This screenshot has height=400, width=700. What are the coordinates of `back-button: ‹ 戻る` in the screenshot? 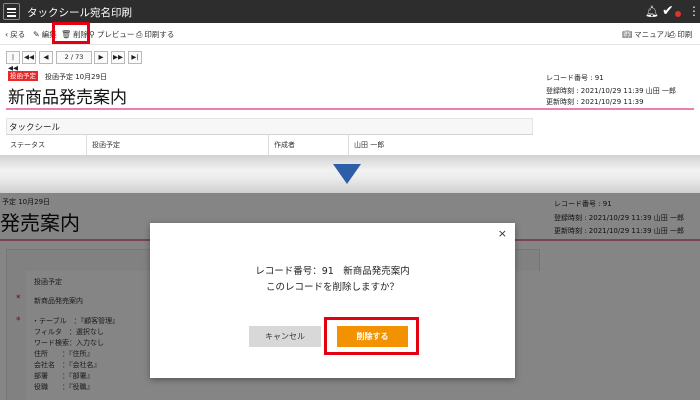 It's located at (15, 34).